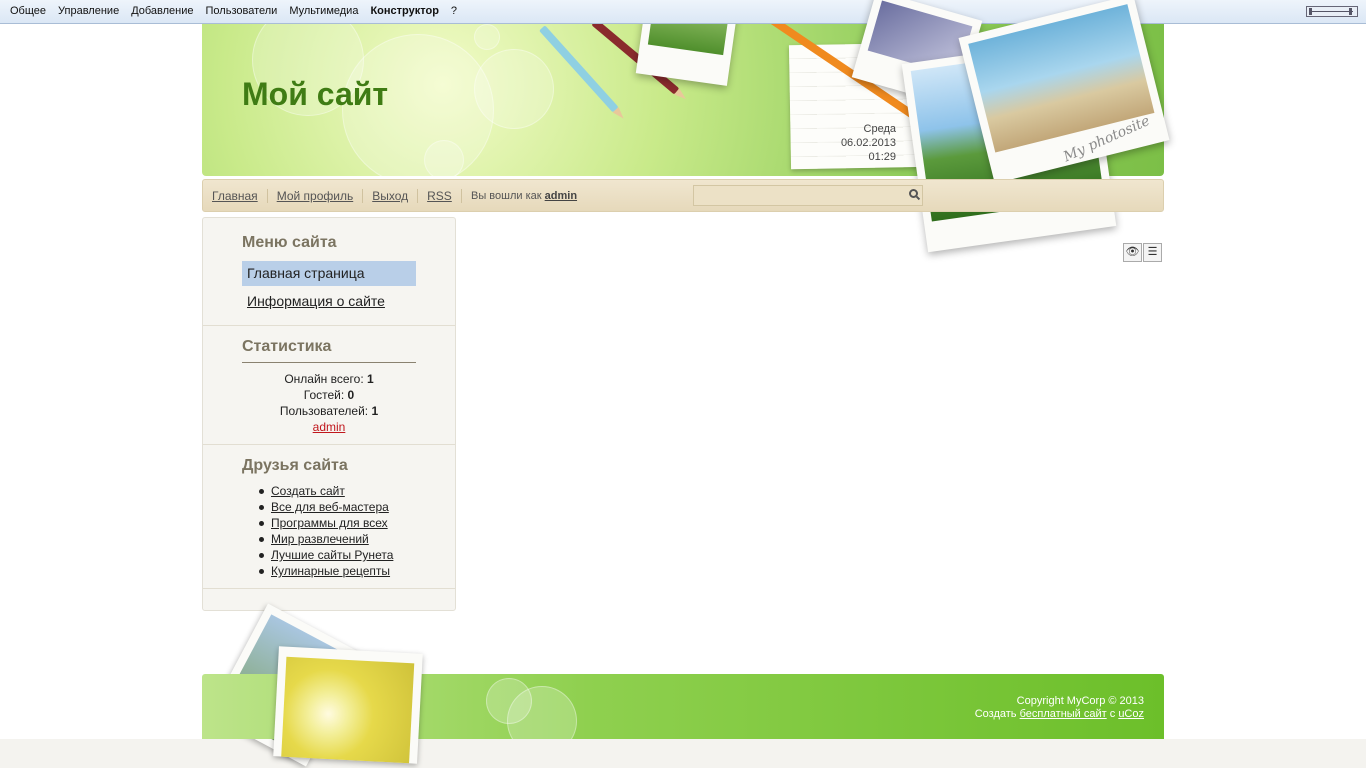  What do you see at coordinates (315, 94) in the screenshot?
I see `site-title: Мой сайт` at bounding box center [315, 94].